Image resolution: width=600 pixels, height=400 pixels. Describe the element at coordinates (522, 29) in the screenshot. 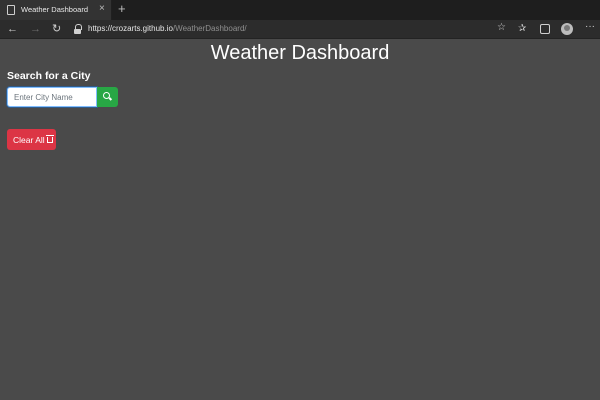

I see `favorites-icon: ✰` at that location.